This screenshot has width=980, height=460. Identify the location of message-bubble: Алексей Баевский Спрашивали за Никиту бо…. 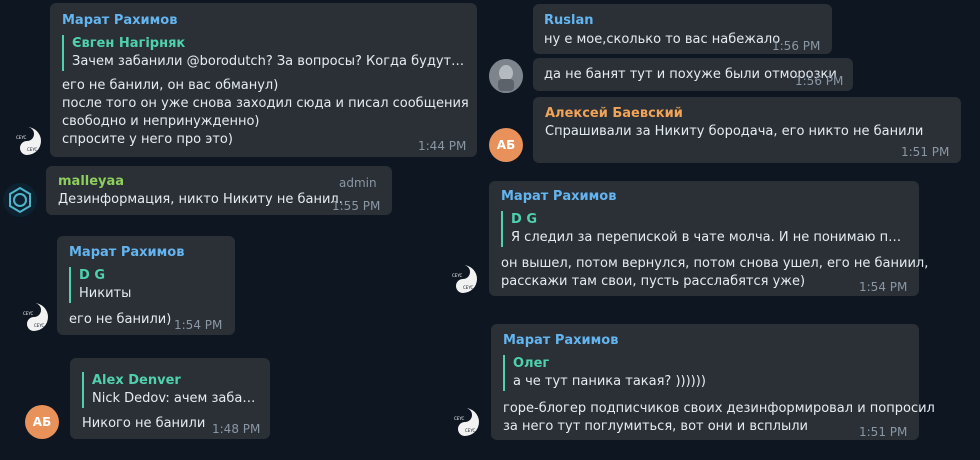
(747, 130).